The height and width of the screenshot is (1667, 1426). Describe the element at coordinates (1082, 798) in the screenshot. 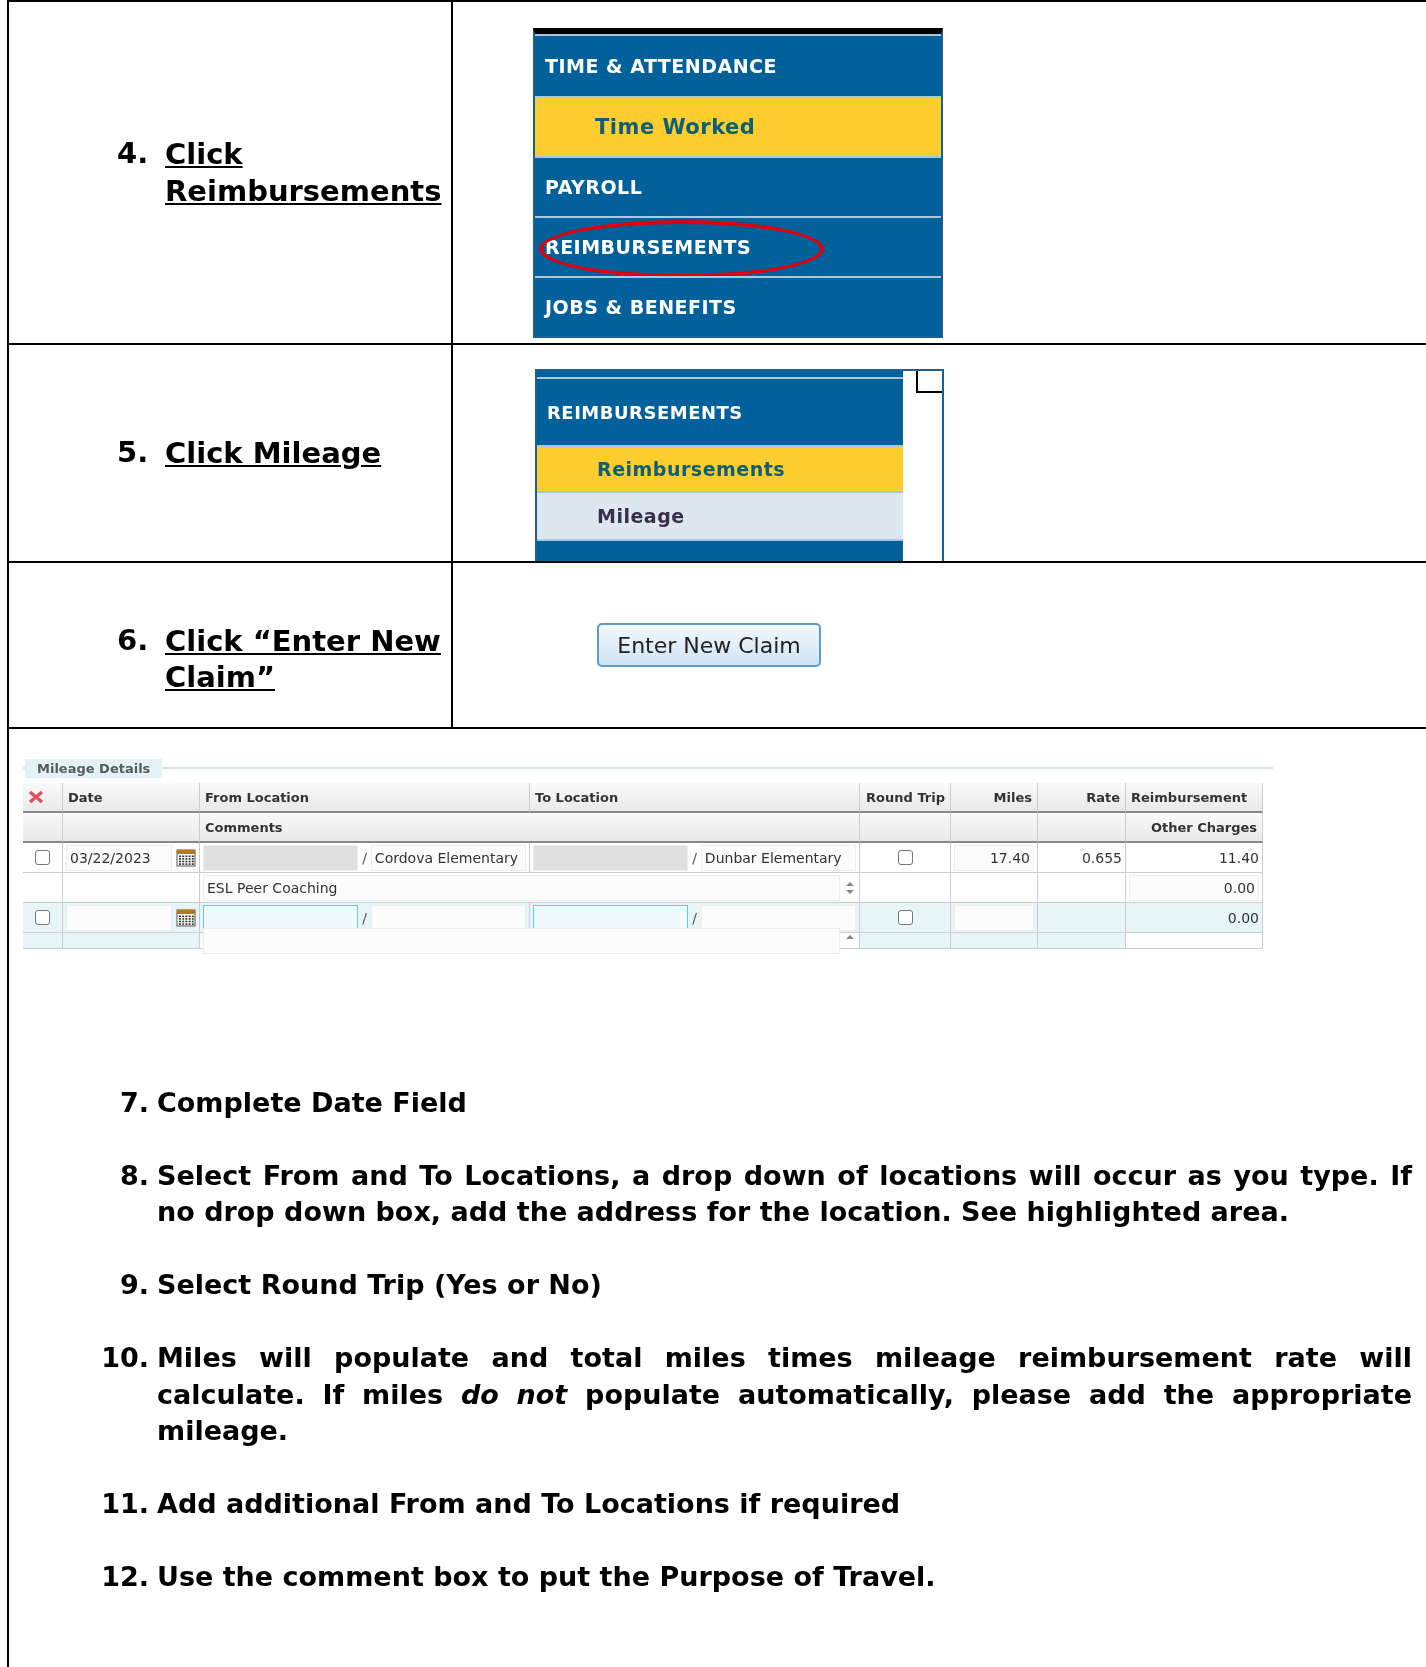

I see `column-header: Rate` at that location.